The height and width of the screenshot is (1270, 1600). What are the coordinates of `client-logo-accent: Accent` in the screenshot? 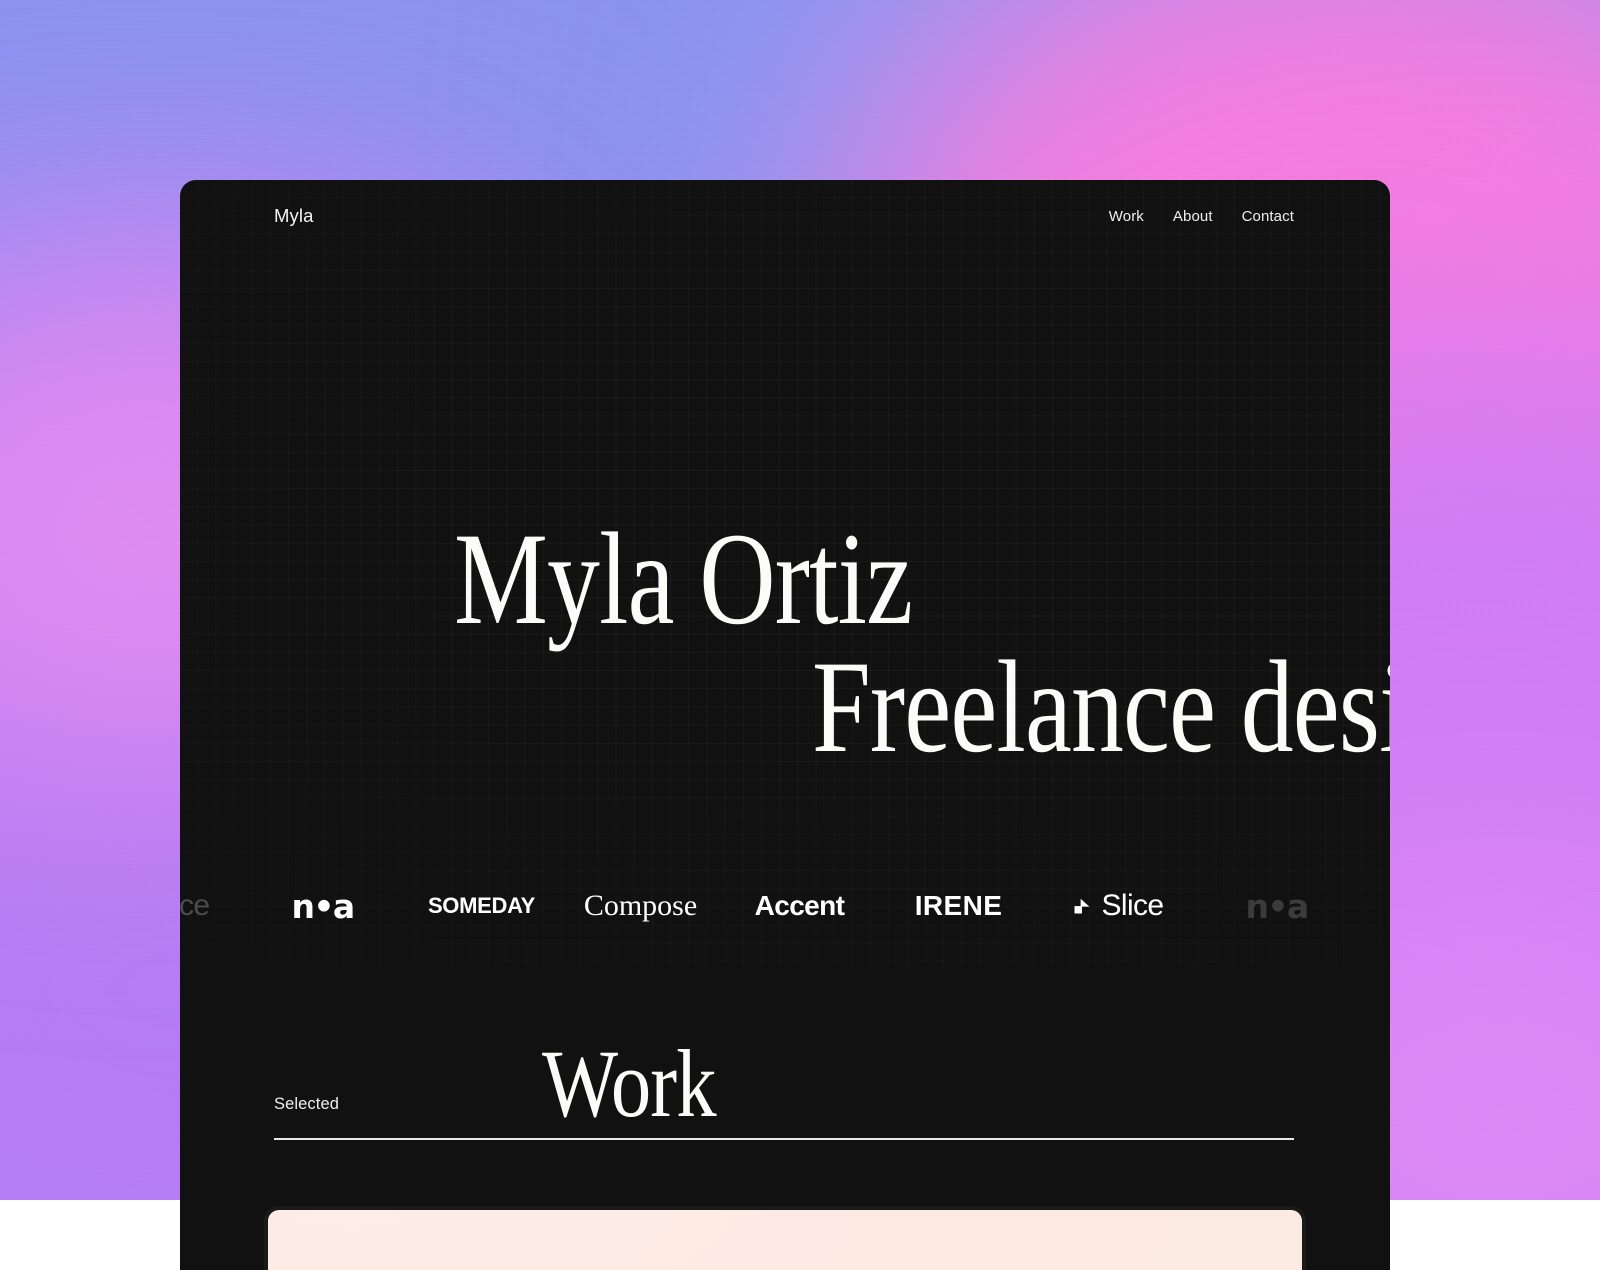 It's located at (799, 906).